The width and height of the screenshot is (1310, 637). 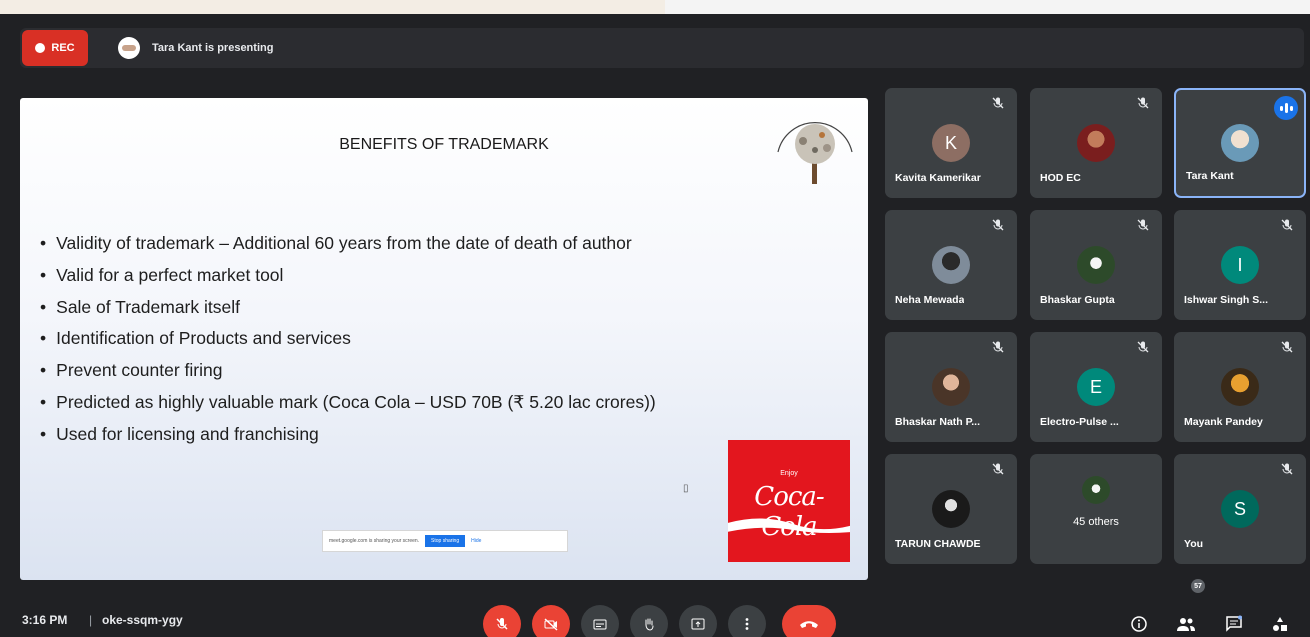 I want to click on speaking-indicator-icon, so click(x=1286, y=108).